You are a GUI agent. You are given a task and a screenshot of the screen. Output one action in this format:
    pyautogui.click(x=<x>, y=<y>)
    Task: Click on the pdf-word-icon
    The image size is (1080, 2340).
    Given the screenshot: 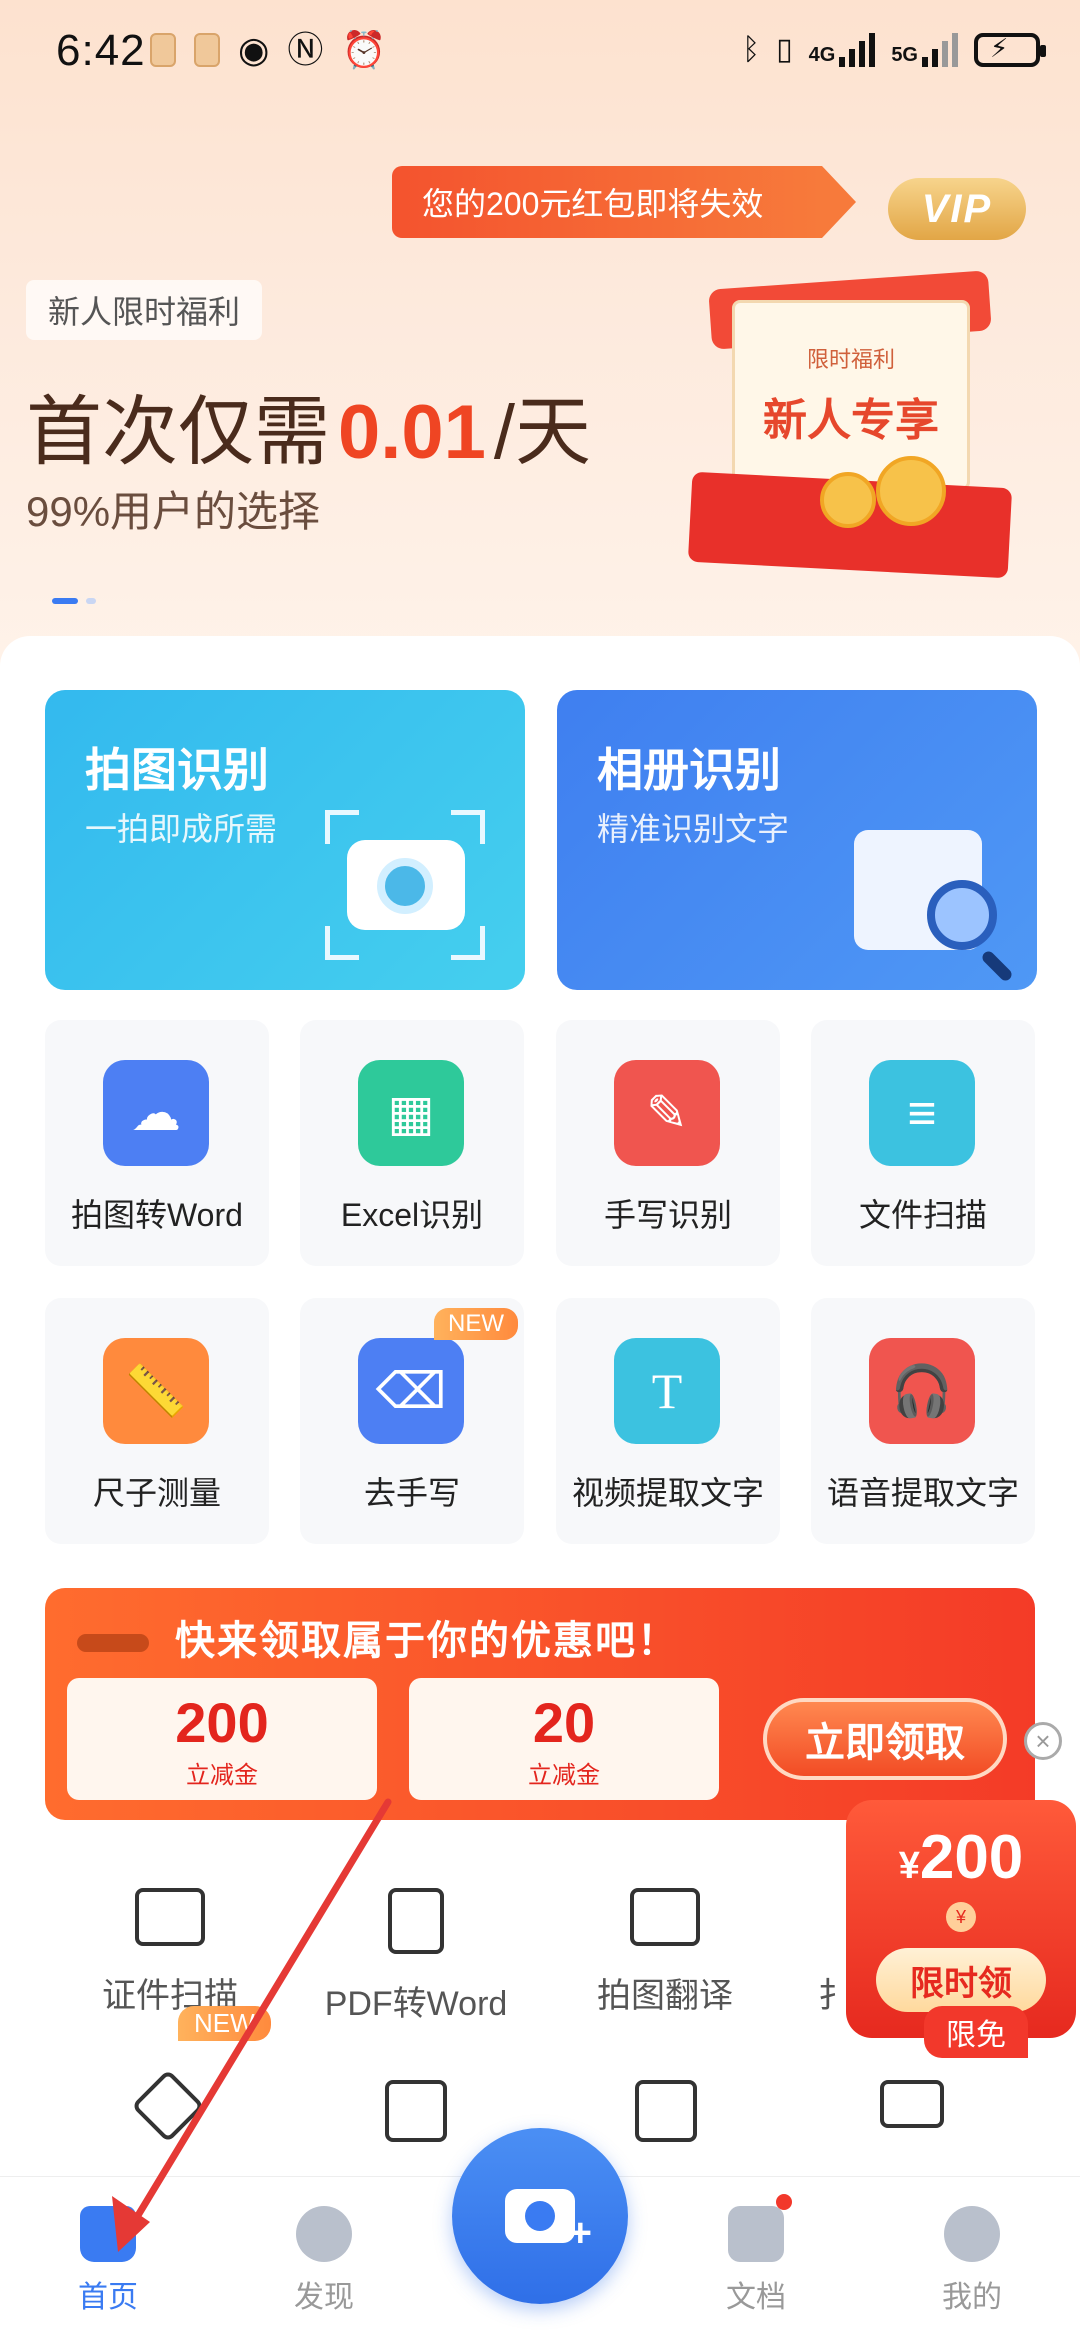 What is the action you would take?
    pyautogui.click(x=416, y=1921)
    